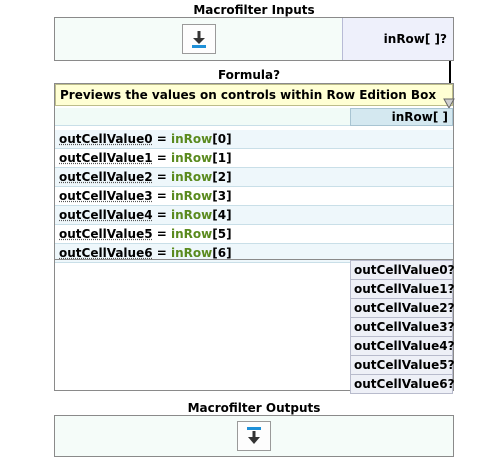  What do you see at coordinates (222, 253) in the screenshot?
I see `formula-index: [6]` at bounding box center [222, 253].